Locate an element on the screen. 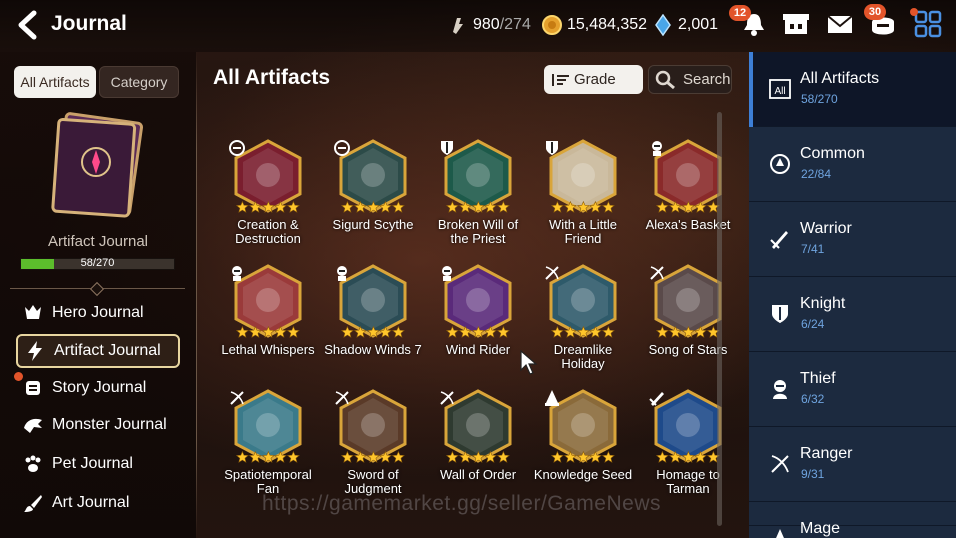  category-tab-thief: Thief 6/32 is located at coordinates (852, 389).